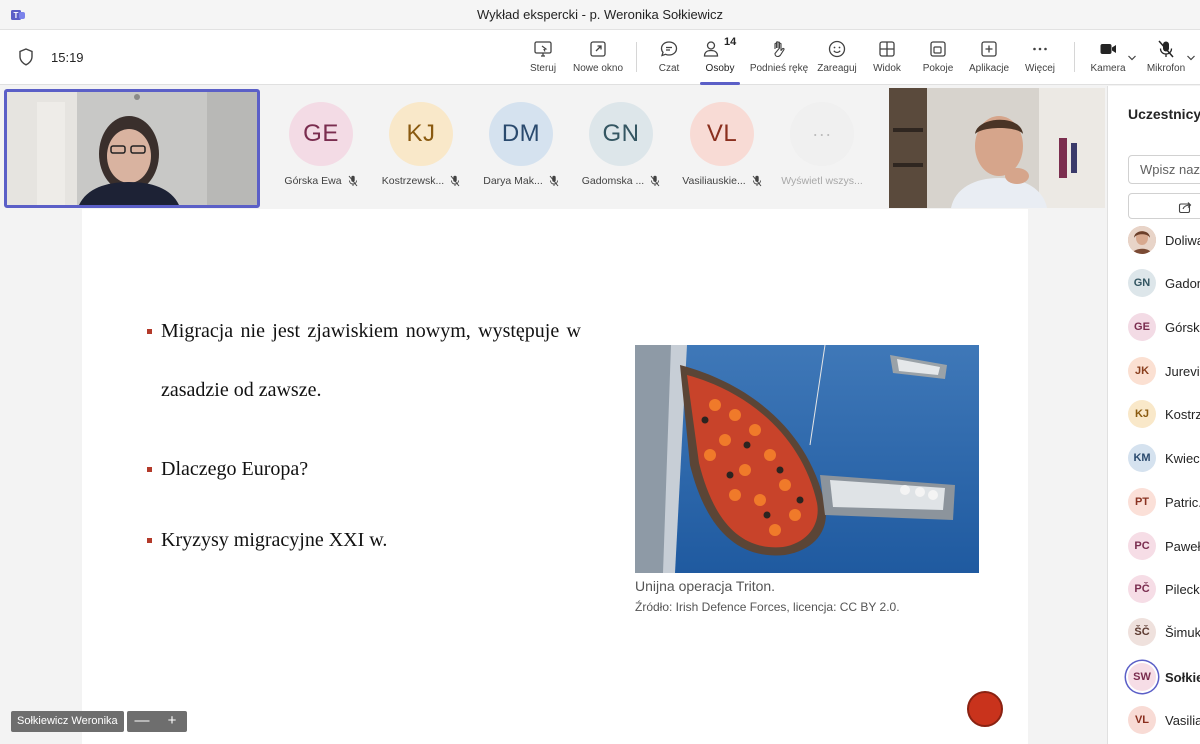 The height and width of the screenshot is (744, 1200). I want to click on bullet-text: Kryzysy migracyjne XXI w., so click(274, 540).